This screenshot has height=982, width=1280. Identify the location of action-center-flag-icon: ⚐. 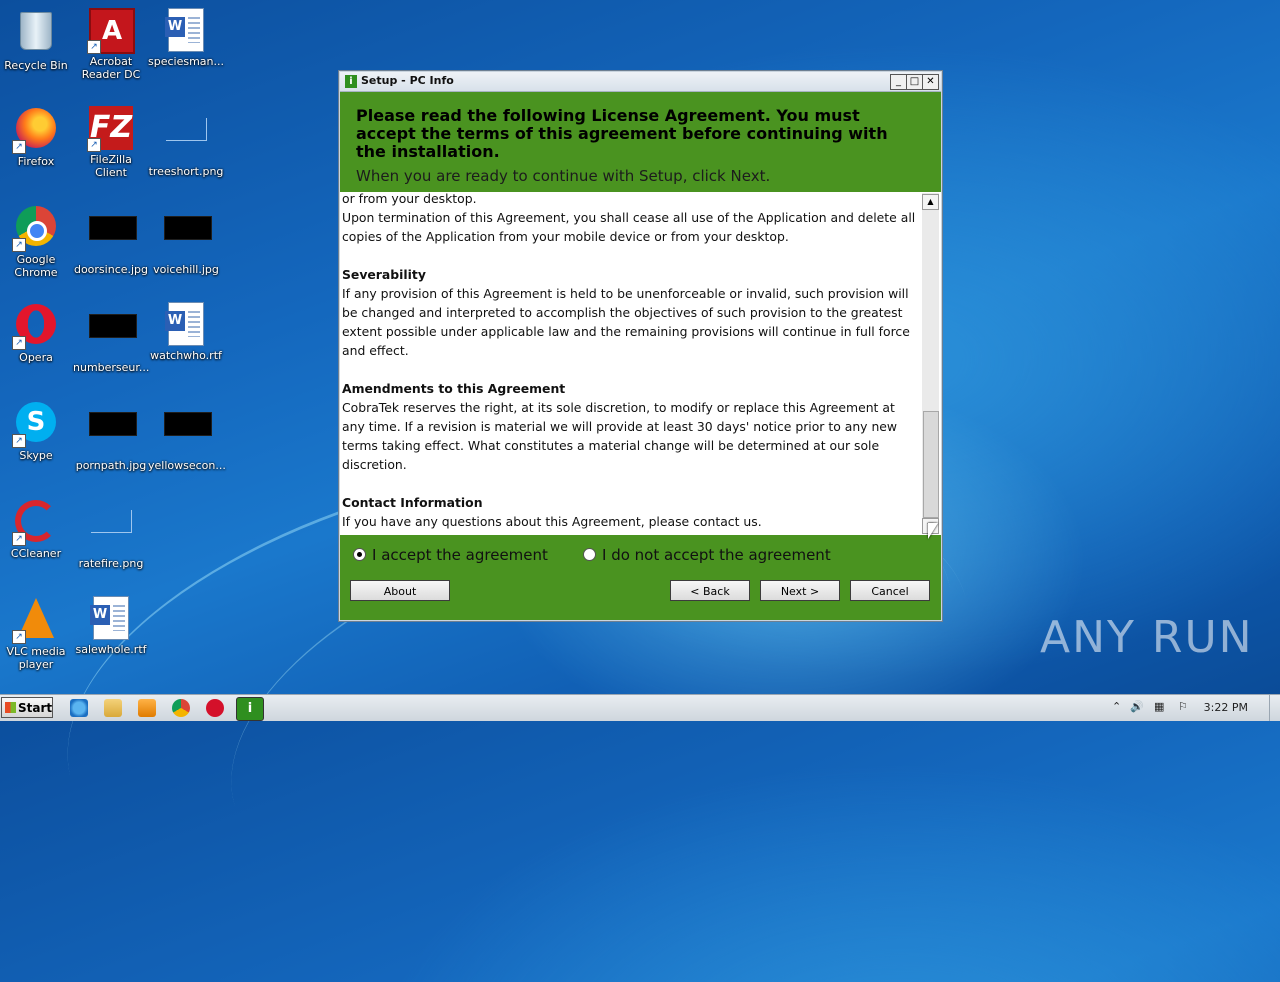
(1183, 706).